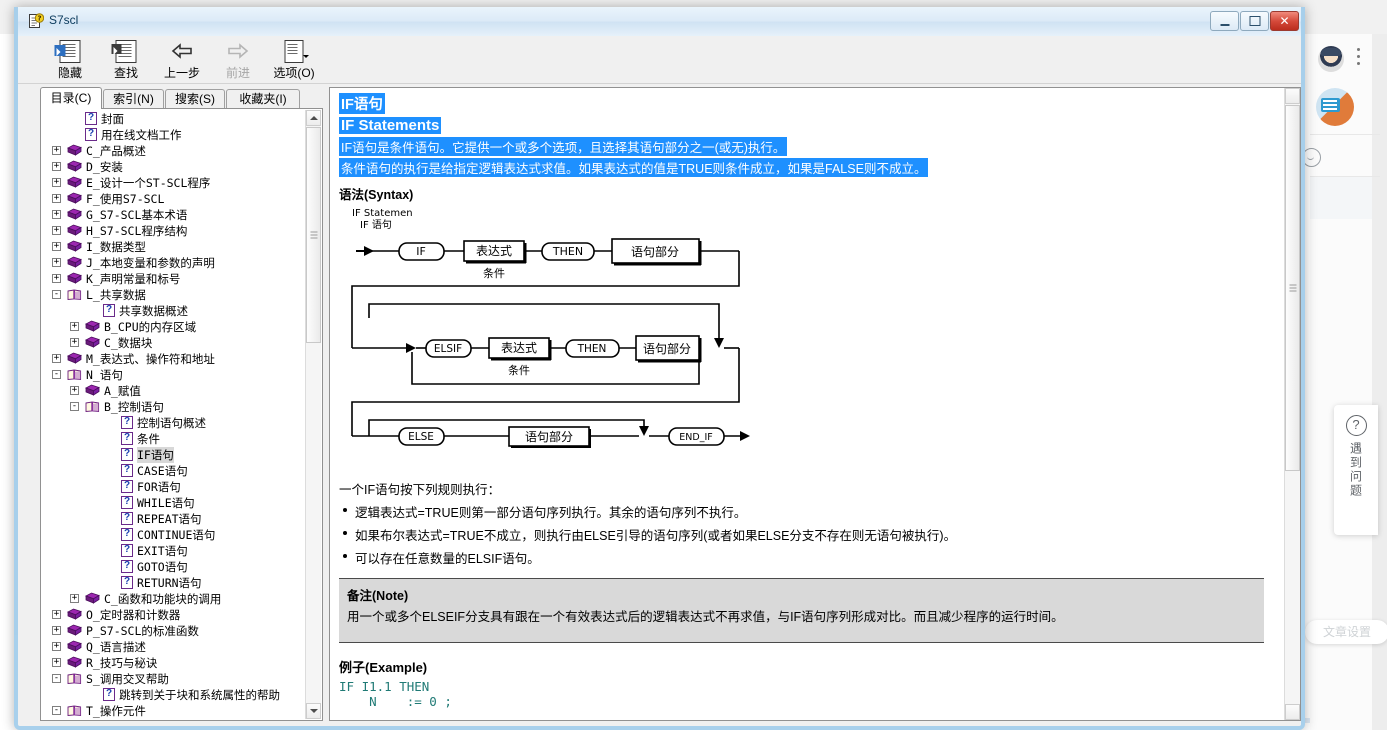 This screenshot has height=730, width=1387. I want to click on tree-item: + F_使用S7-SCL, so click(172, 199).